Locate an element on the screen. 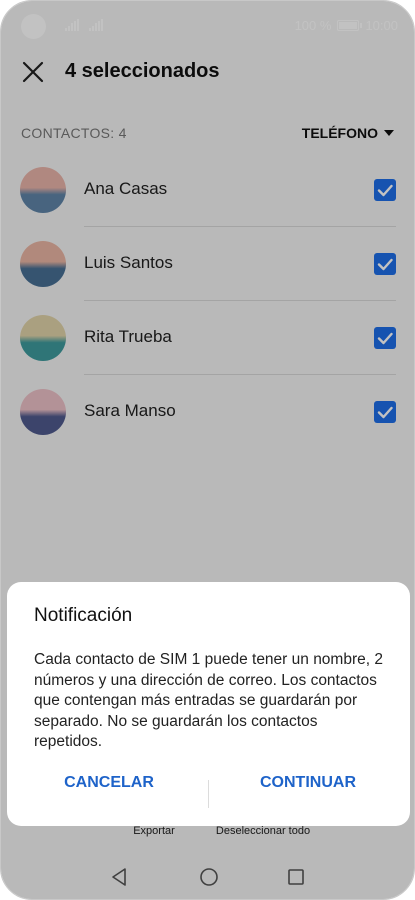  continue-button: CONTINUAR is located at coordinates (308, 783).